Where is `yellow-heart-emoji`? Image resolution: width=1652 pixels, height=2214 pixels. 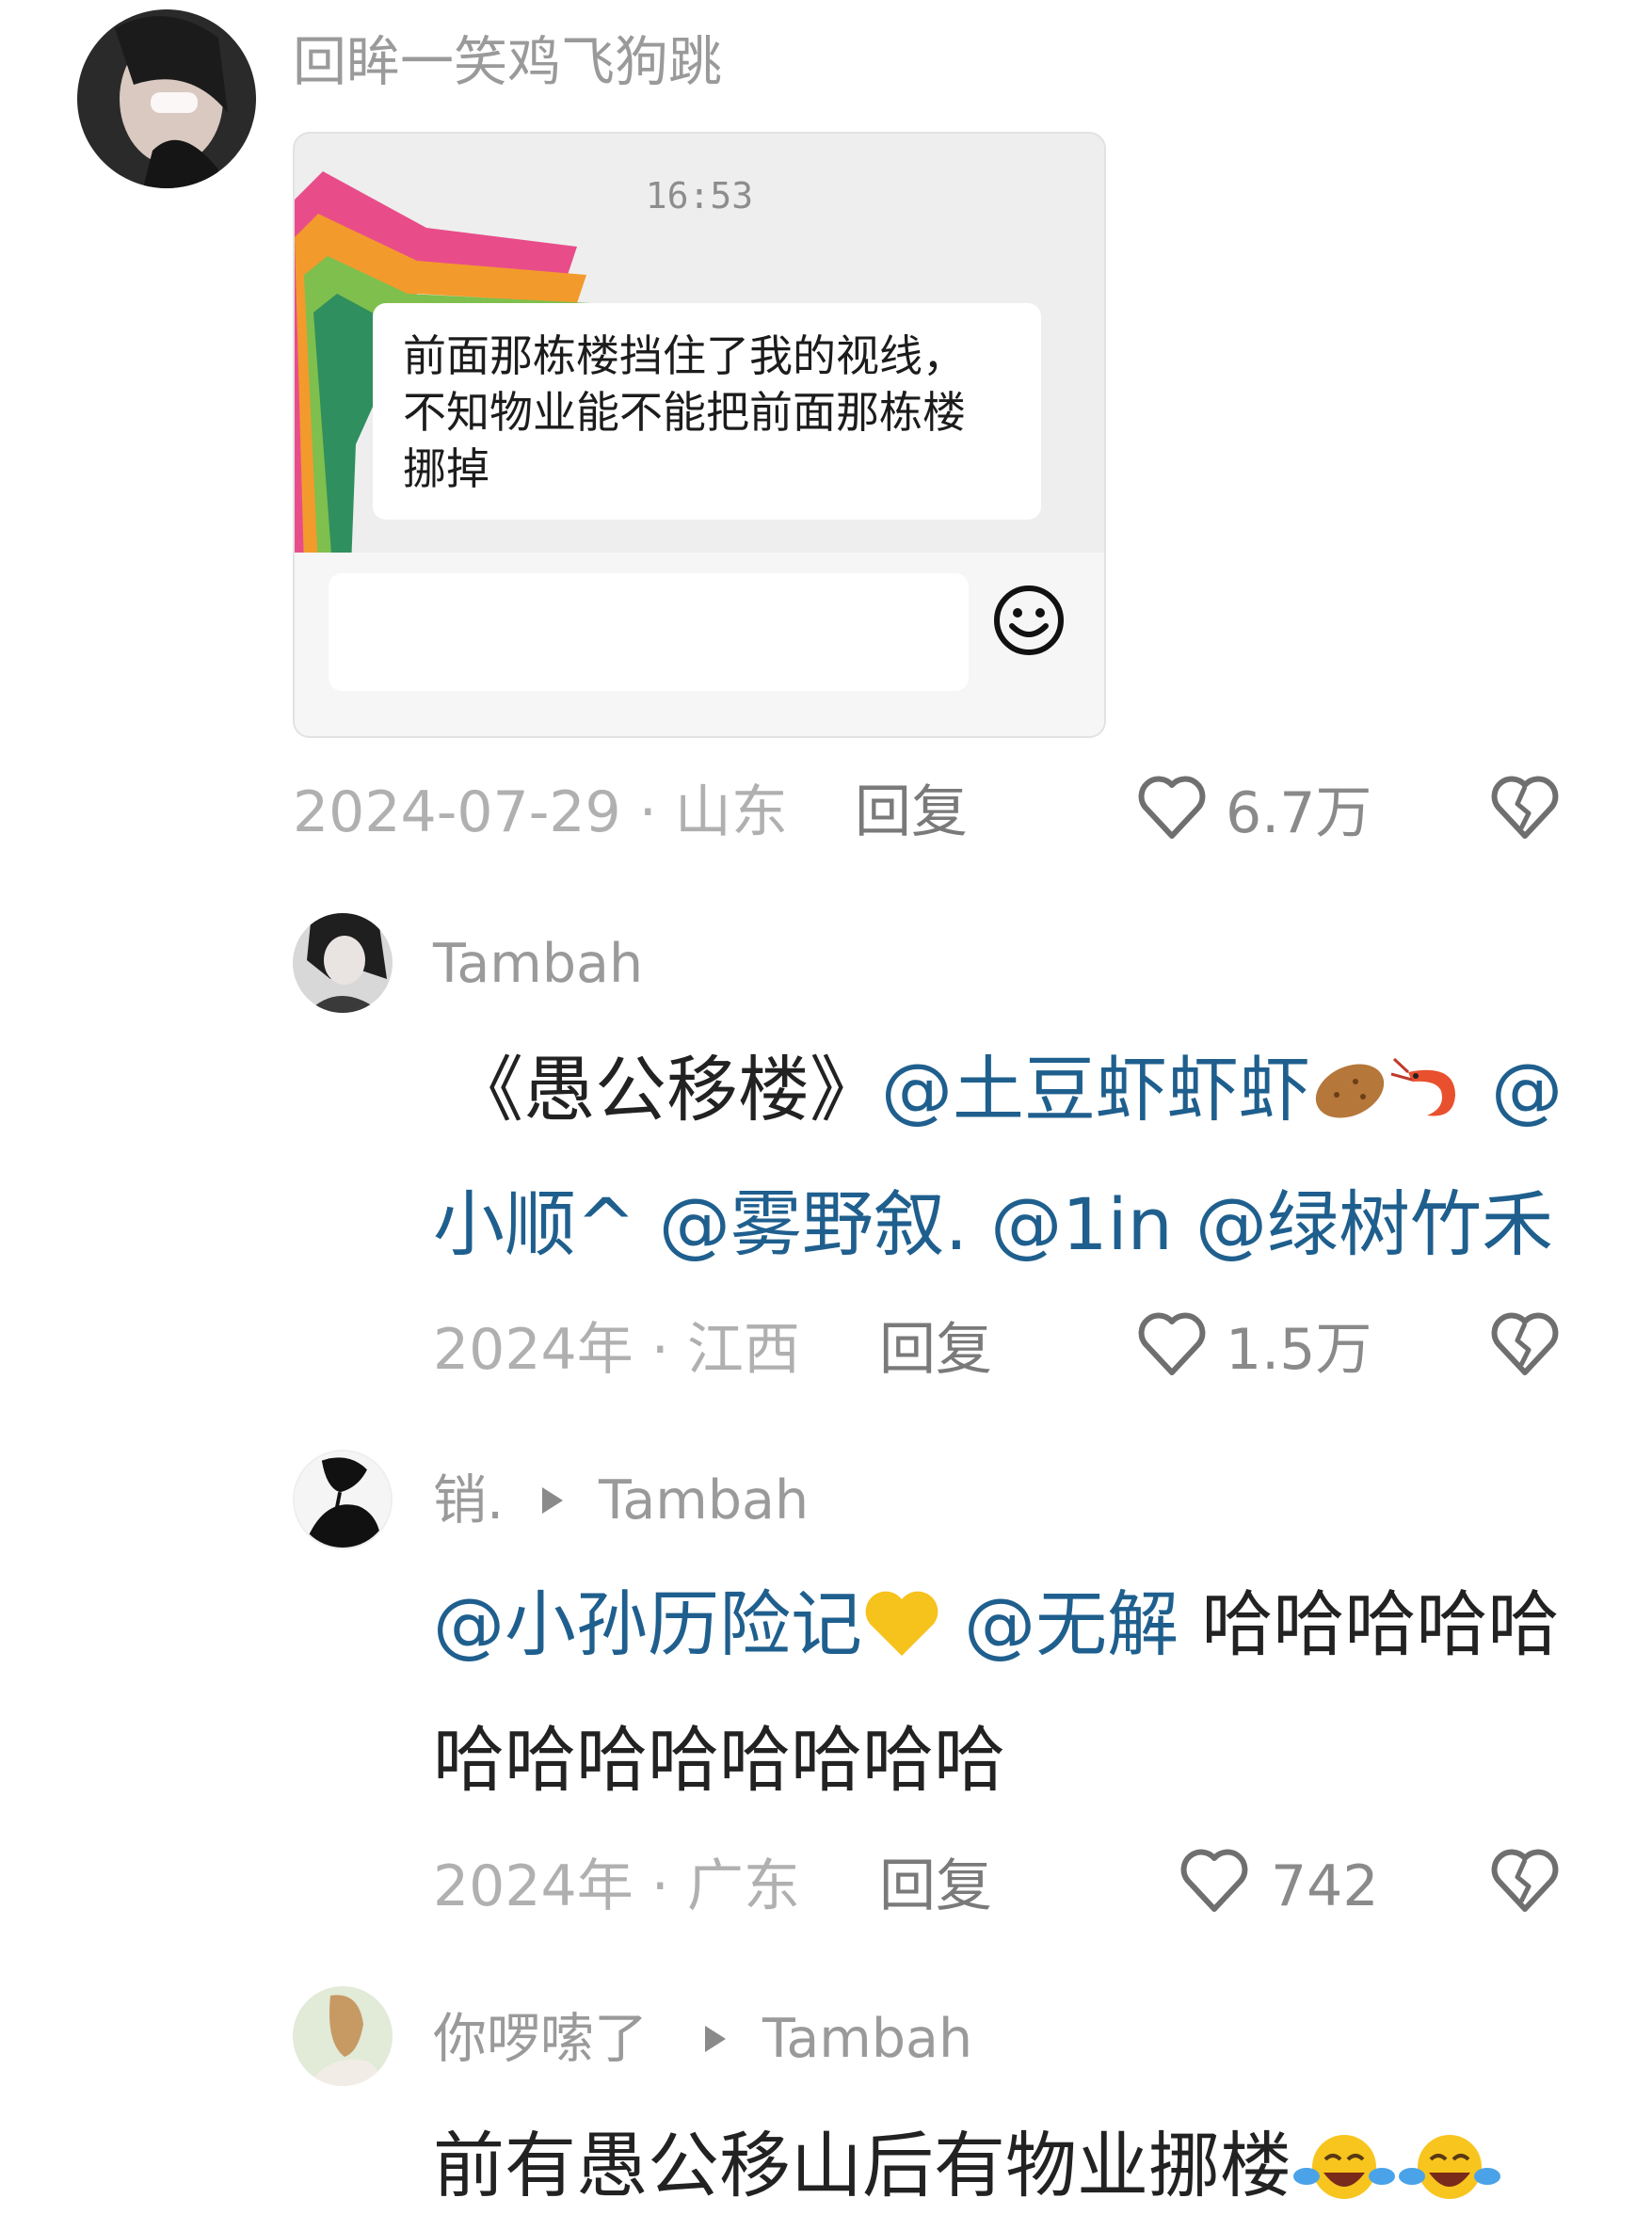 yellow-heart-emoji is located at coordinates (901, 1630).